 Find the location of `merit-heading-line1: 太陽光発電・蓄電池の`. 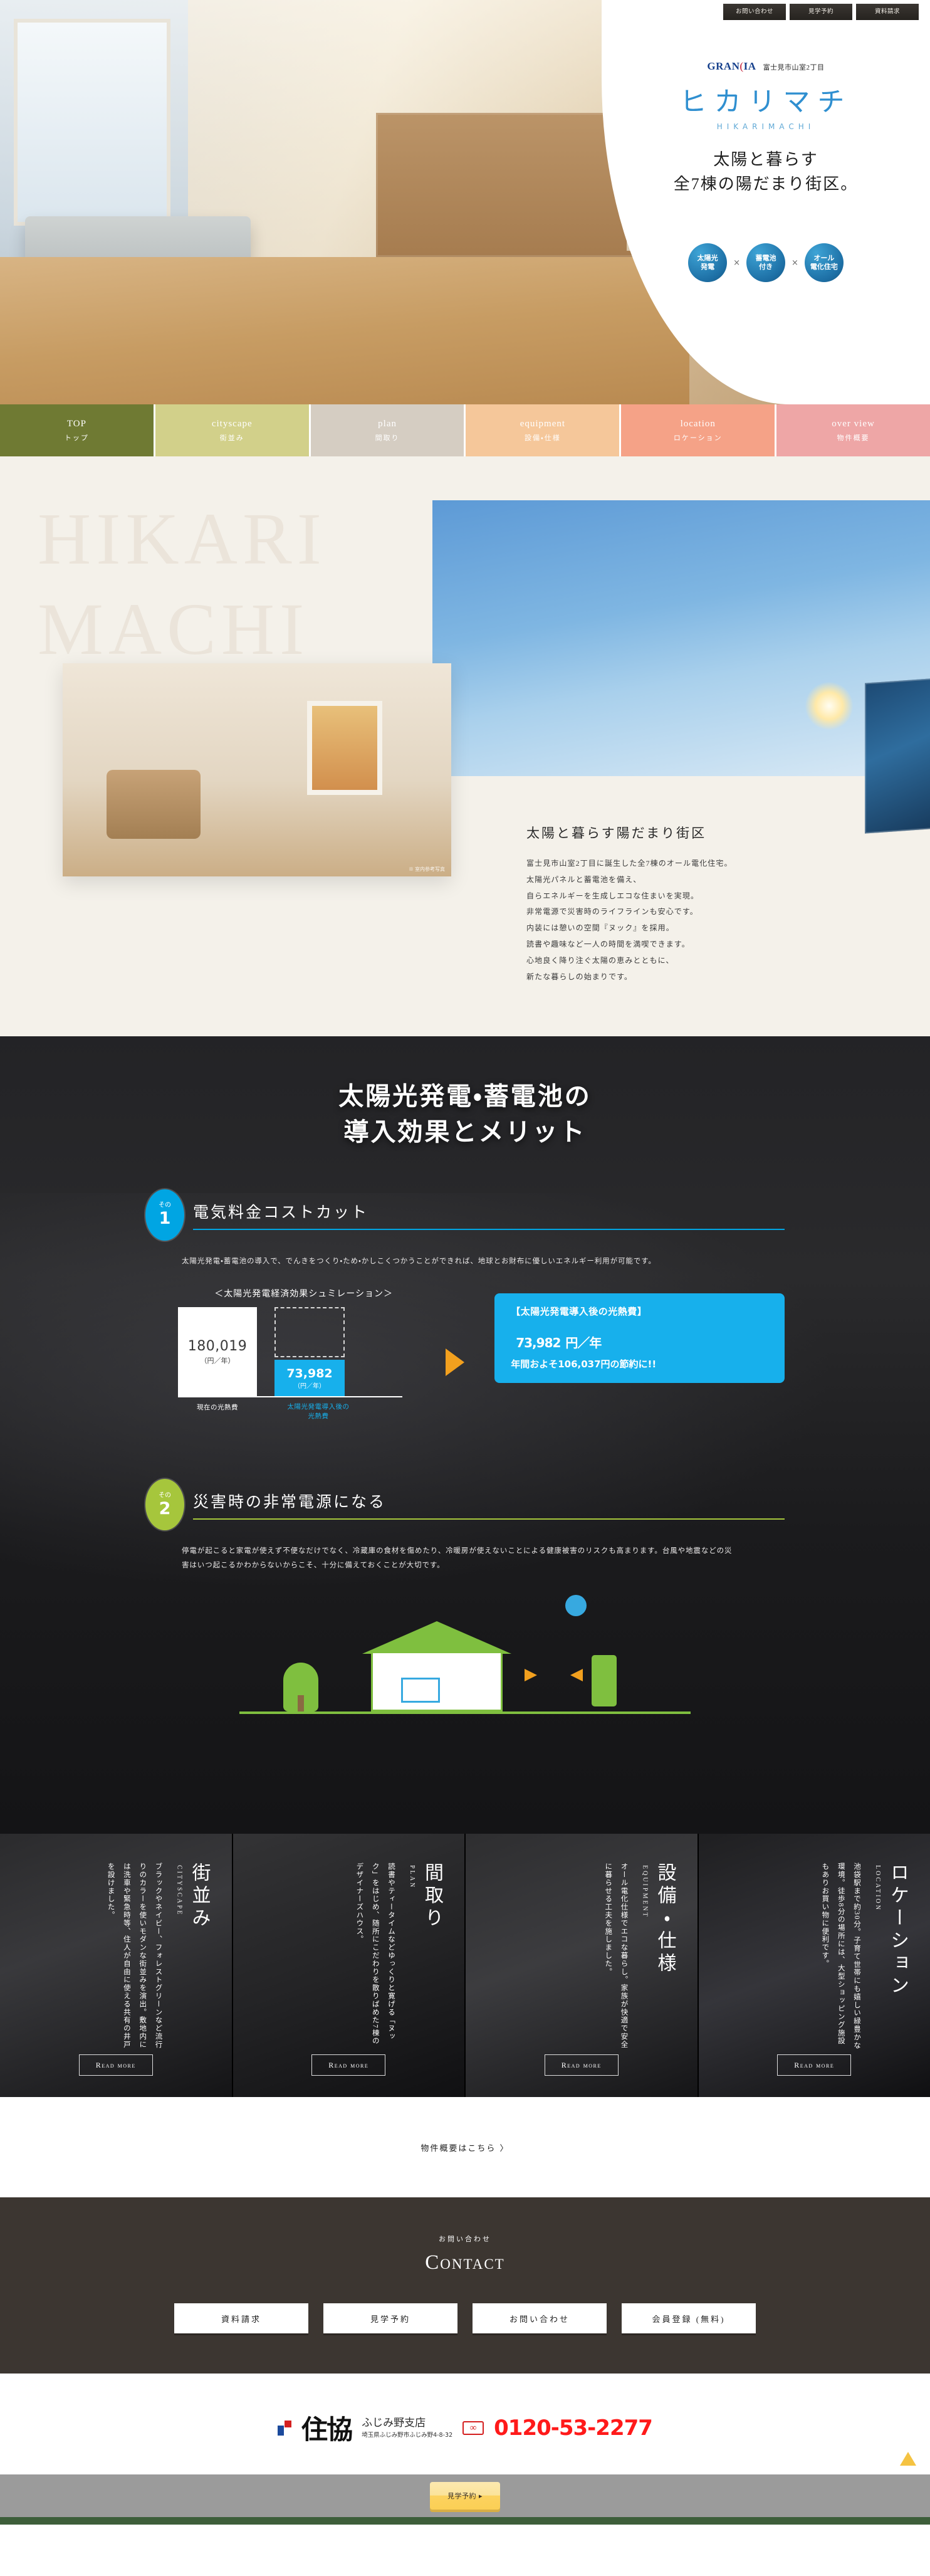

merit-heading-line1: 太陽光発電・蓄電池の is located at coordinates (465, 1096).